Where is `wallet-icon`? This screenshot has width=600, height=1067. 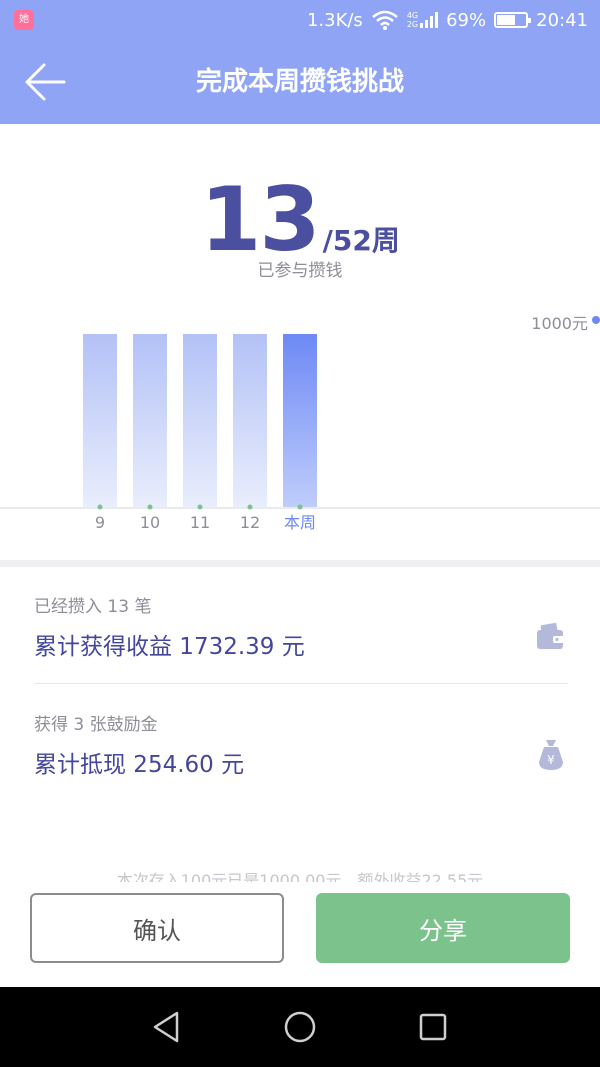
wallet-icon is located at coordinates (550, 635).